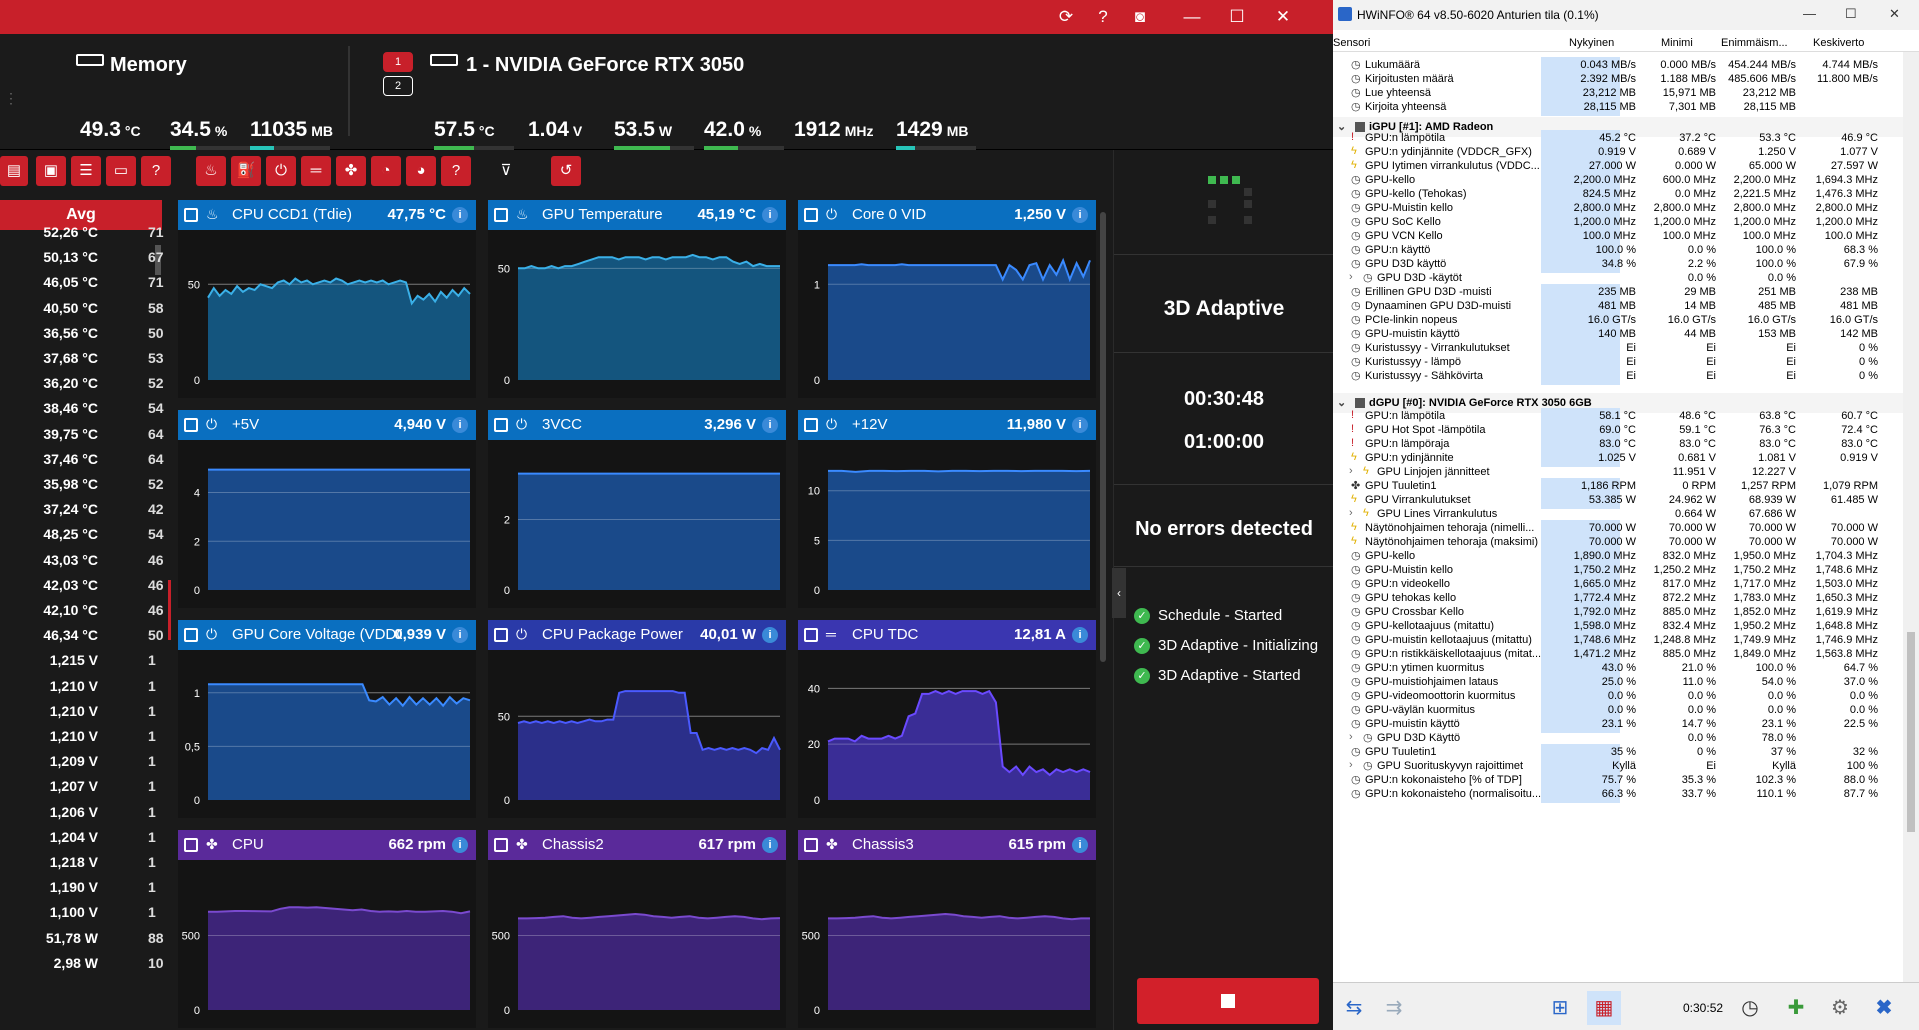 The height and width of the screenshot is (1030, 1919). What do you see at coordinates (211, 171) in the screenshot?
I see `temperature-icon: ♨` at bounding box center [211, 171].